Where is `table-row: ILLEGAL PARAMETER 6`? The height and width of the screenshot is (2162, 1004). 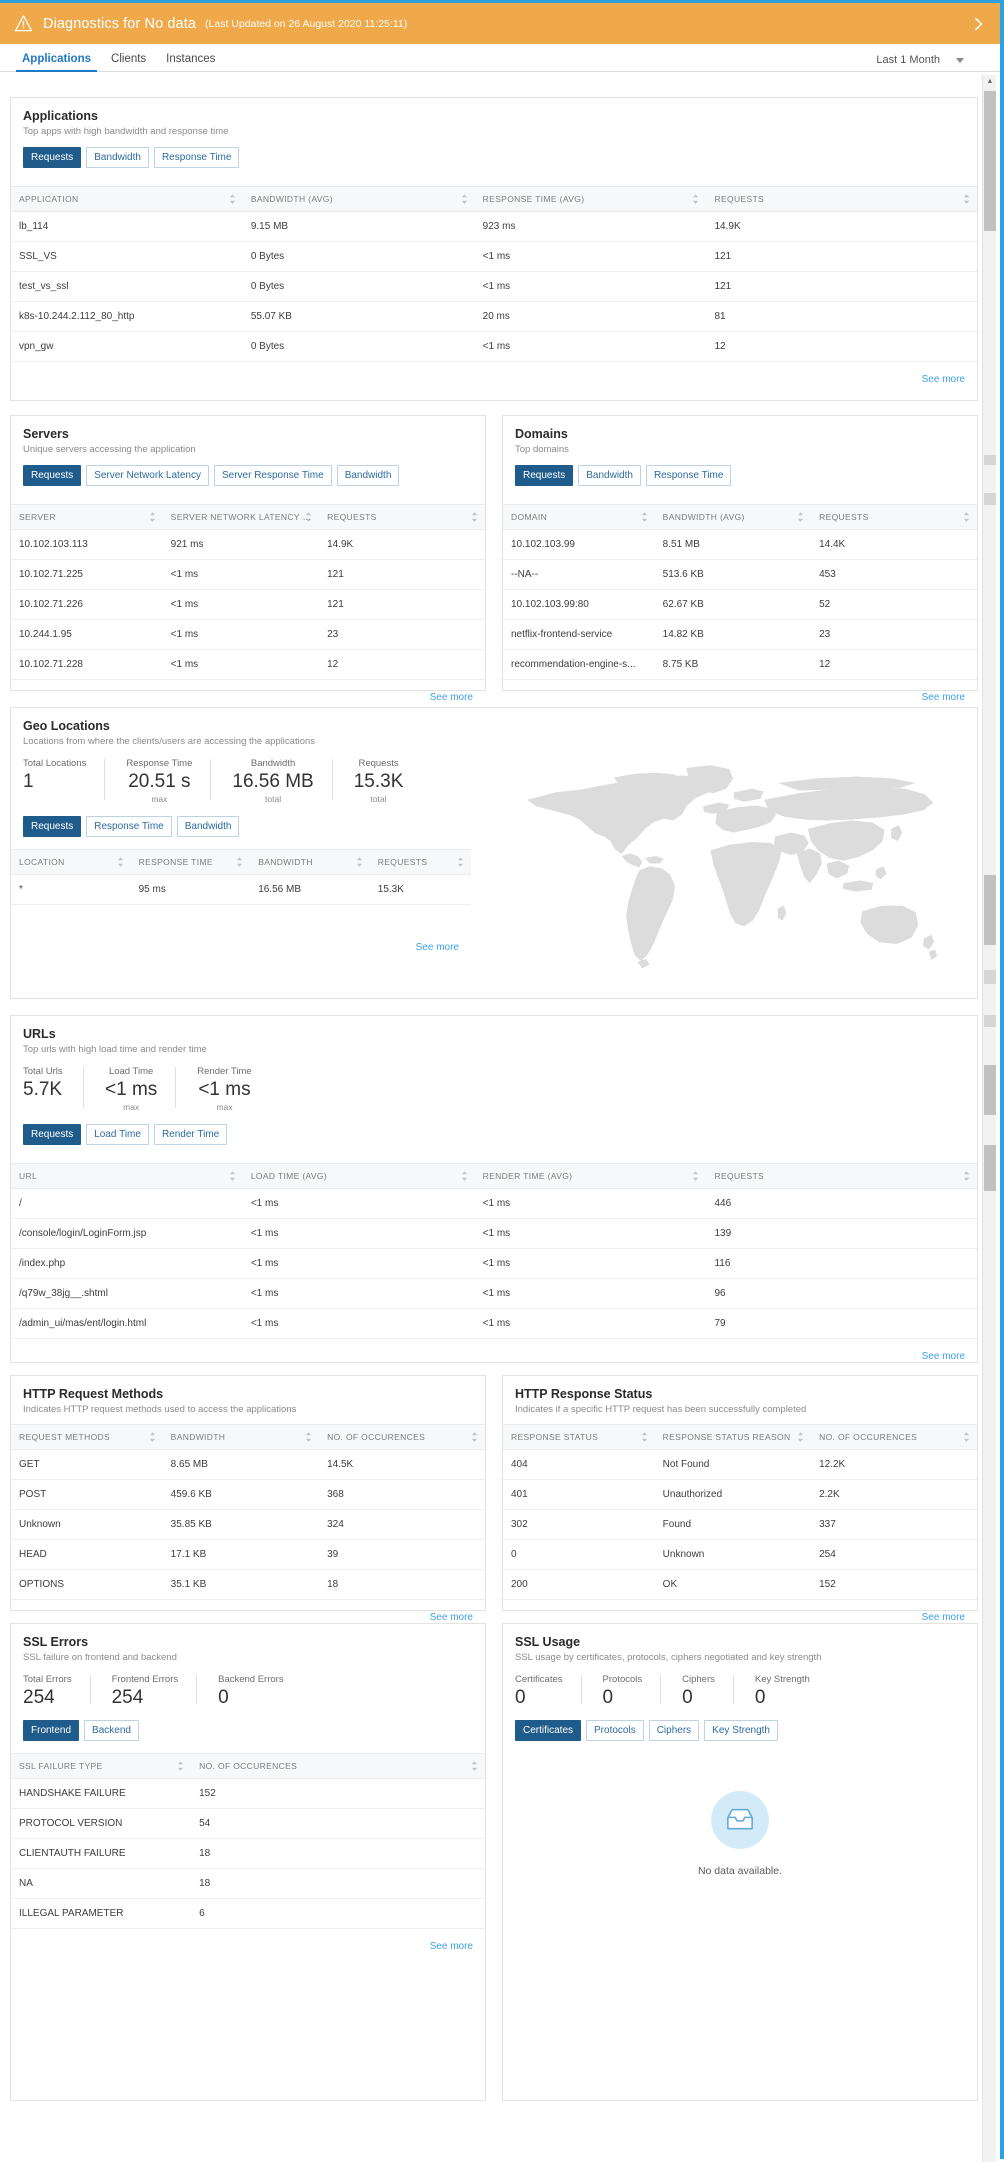 table-row: ILLEGAL PARAMETER 6 is located at coordinates (248, 1913).